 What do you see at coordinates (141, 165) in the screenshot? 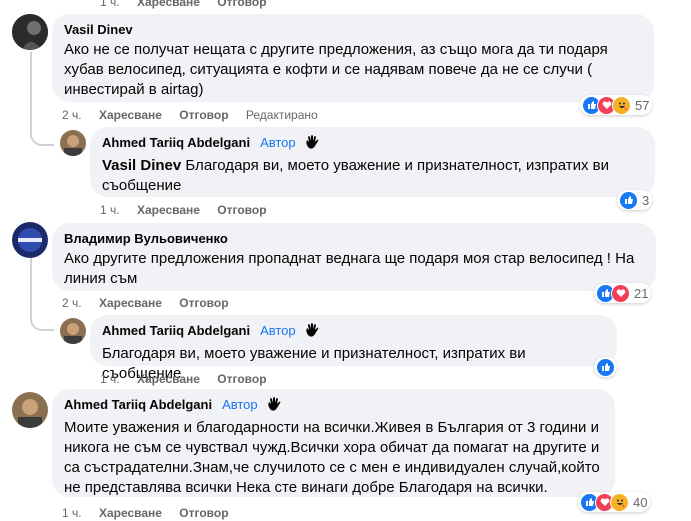
I see `mention-link: Vasil Dinev` at bounding box center [141, 165].